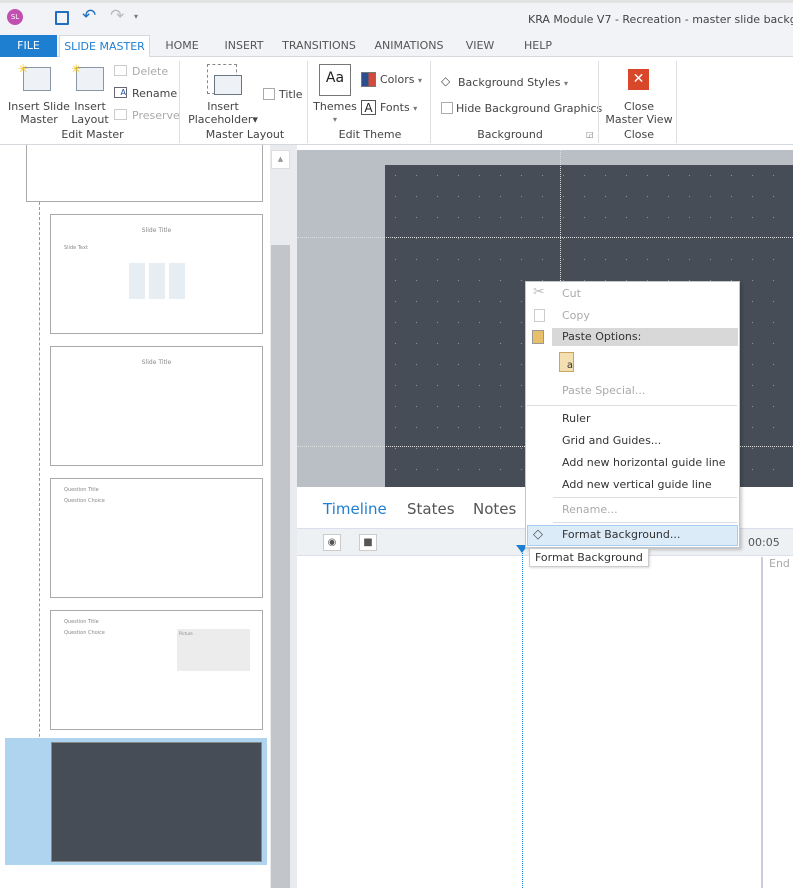  Describe the element at coordinates (602, 336) in the screenshot. I see `menu-header-paste-options: Paste Options:` at that location.